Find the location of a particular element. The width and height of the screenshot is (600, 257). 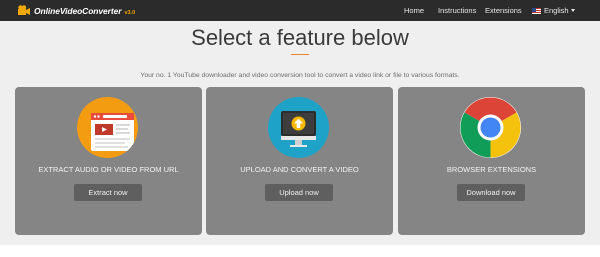

logo-version: v3.0 is located at coordinates (130, 12).